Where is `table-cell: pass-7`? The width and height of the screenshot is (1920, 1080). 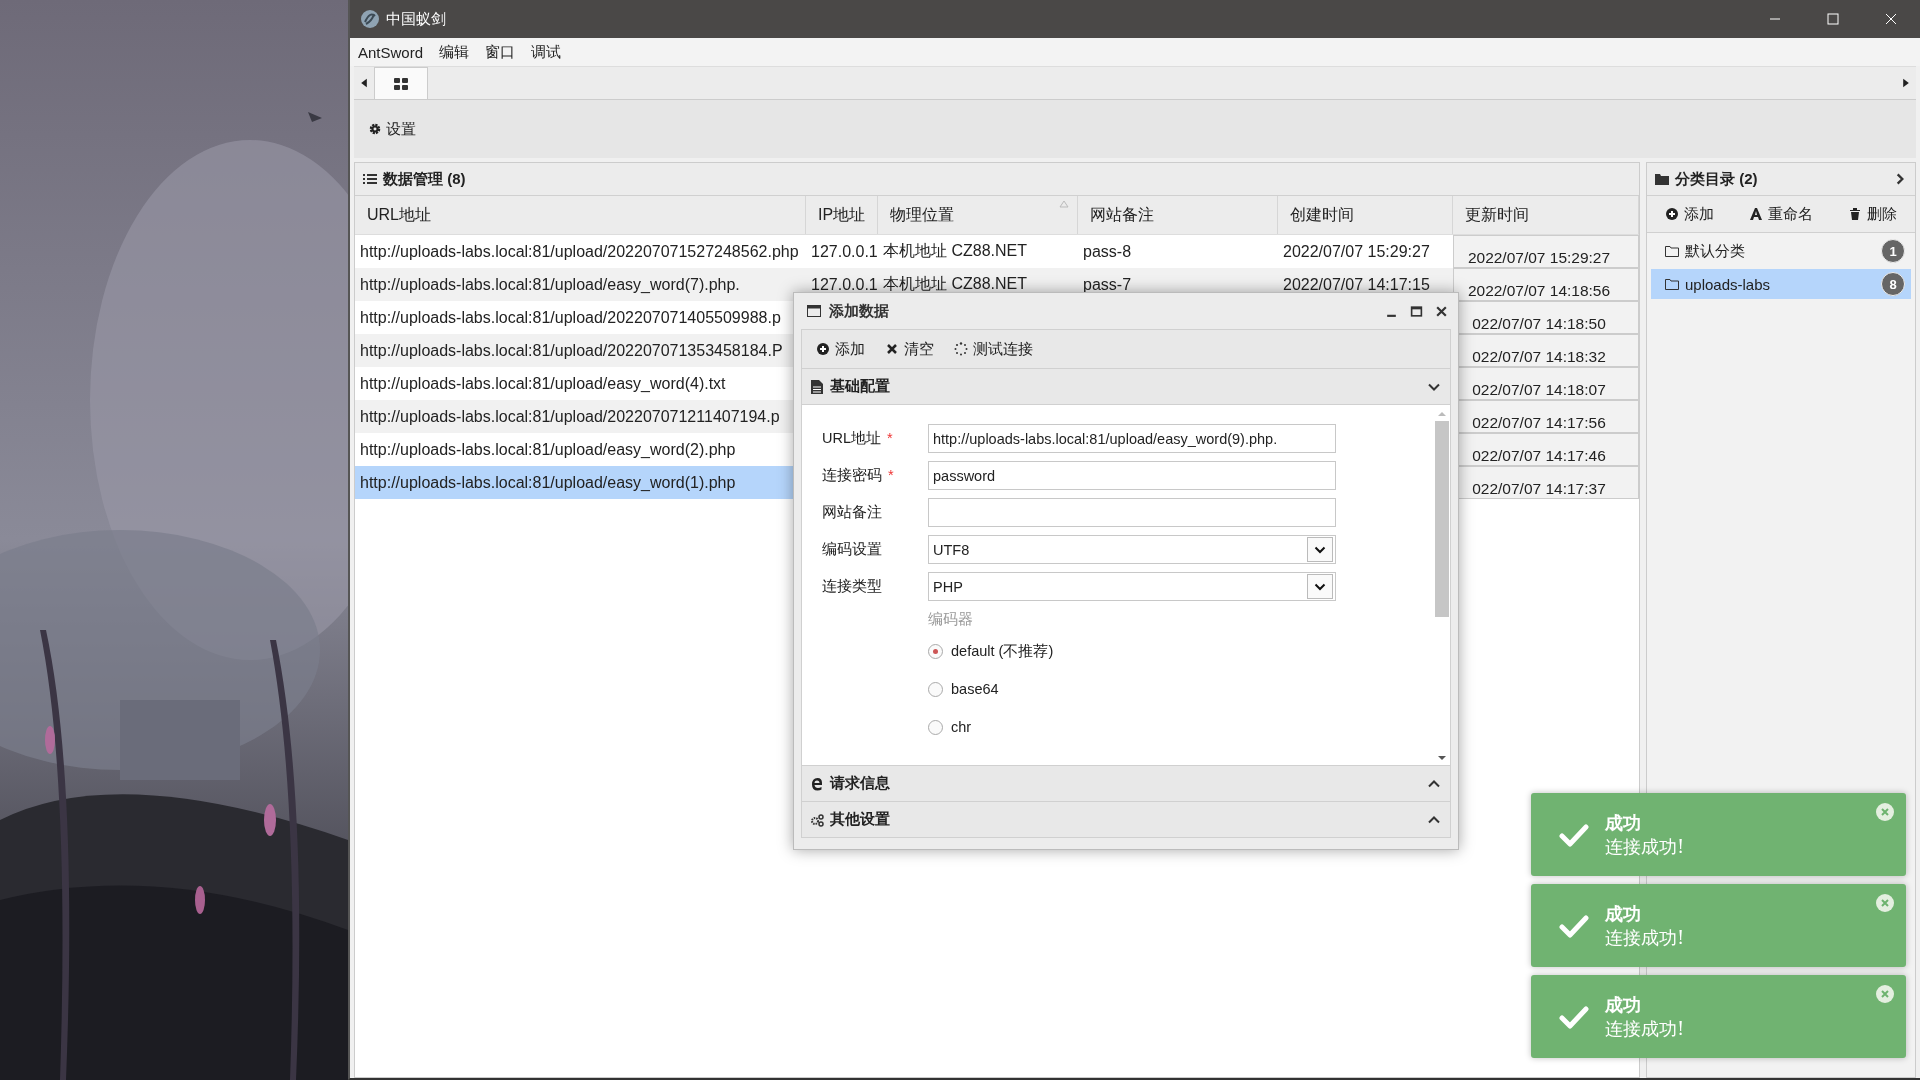
table-cell: pass-7 is located at coordinates (1107, 284).